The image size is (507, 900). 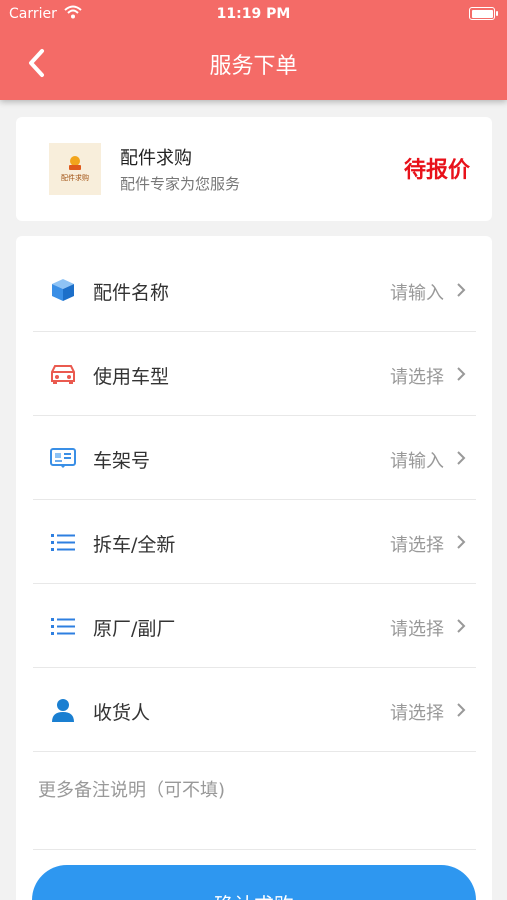 What do you see at coordinates (75, 163) in the screenshot?
I see `parts-logo-icon` at bounding box center [75, 163].